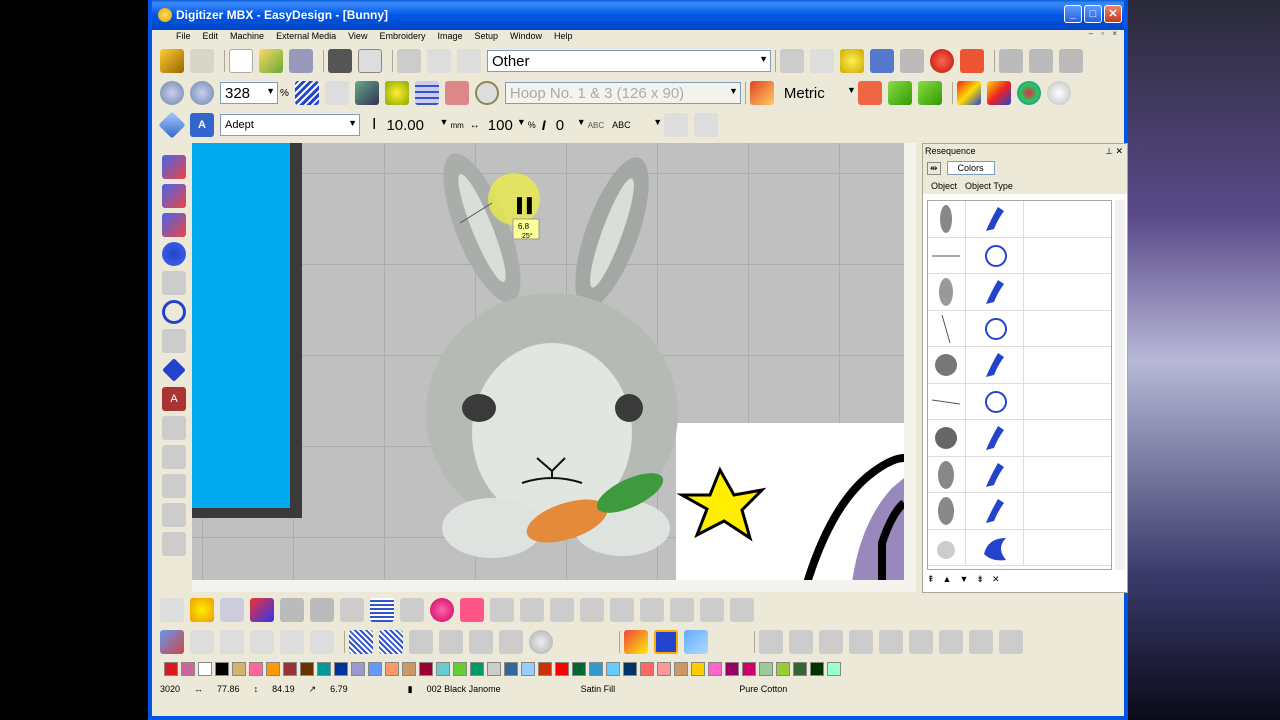 This screenshot has width=1280, height=720. Describe the element at coordinates (469, 61) in the screenshot. I see `paste-icon` at that location.